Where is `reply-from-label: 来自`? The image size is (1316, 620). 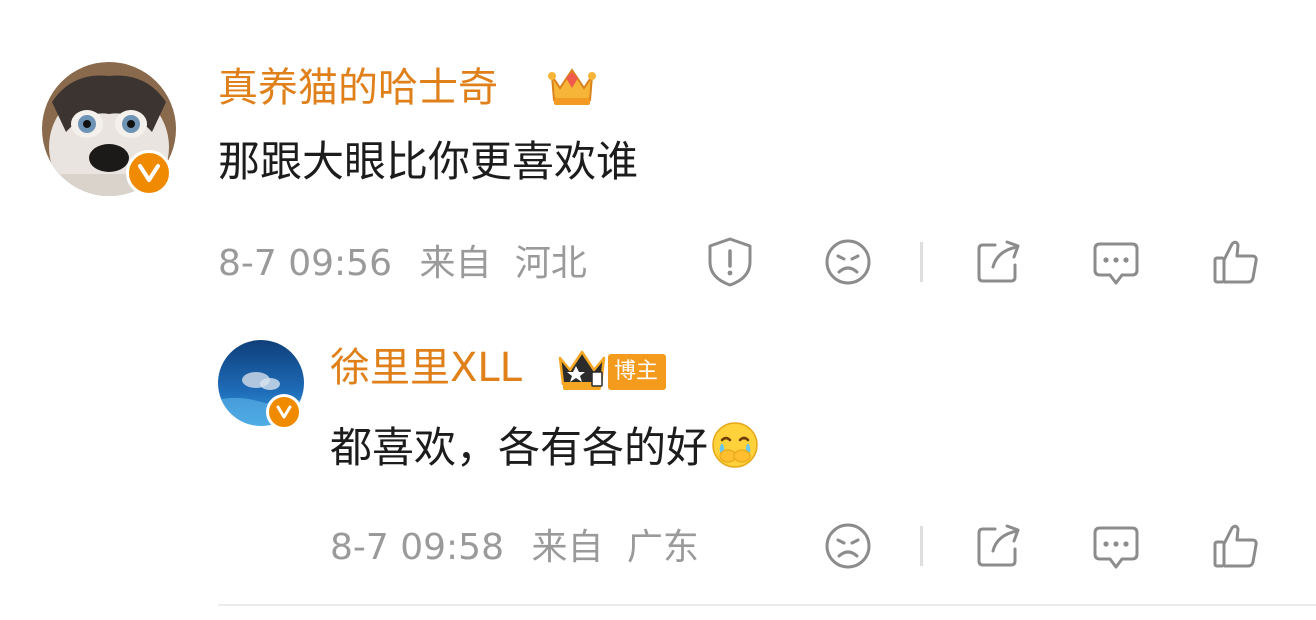
reply-from-label: 来自 is located at coordinates (567, 547).